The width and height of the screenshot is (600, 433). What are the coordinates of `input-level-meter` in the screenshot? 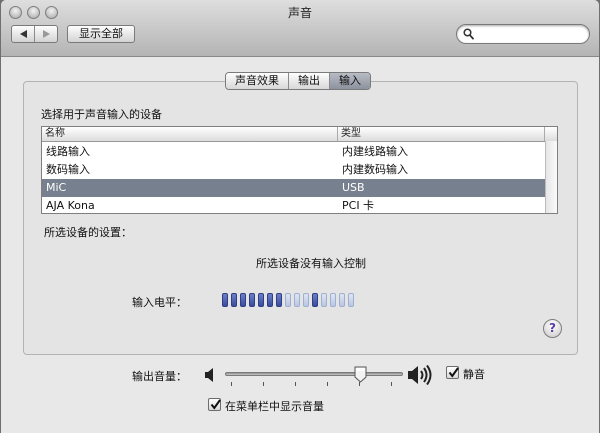 It's located at (289, 300).